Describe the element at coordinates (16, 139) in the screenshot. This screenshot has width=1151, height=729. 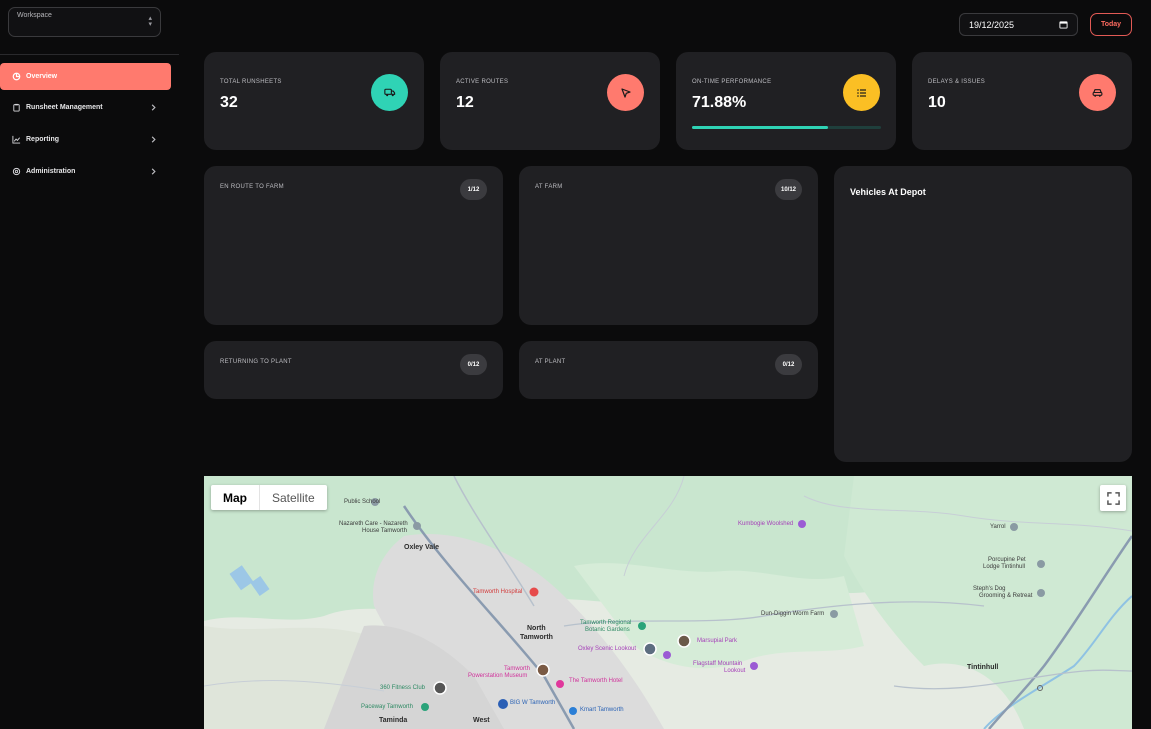
I see `trend-chart-icon` at that location.